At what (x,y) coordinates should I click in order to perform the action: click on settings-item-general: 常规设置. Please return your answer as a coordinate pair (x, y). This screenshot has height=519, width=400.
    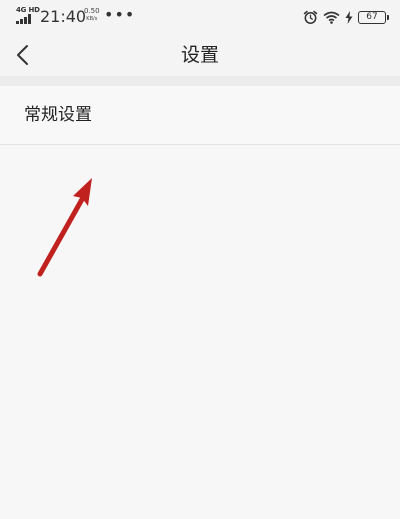
    Looking at the image, I should click on (200, 115).